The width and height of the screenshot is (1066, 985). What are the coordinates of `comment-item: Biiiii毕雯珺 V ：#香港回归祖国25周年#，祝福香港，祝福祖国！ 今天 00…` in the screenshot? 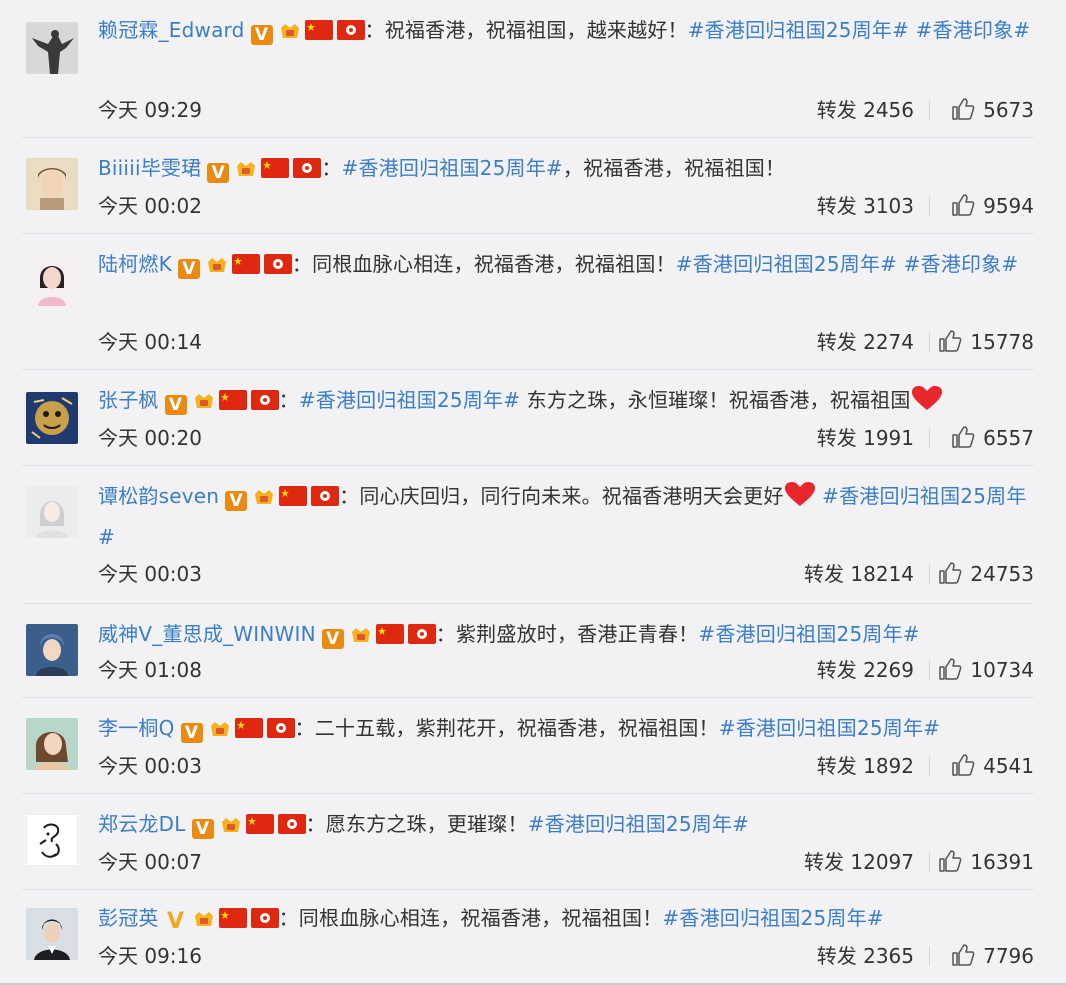 It's located at (528, 186).